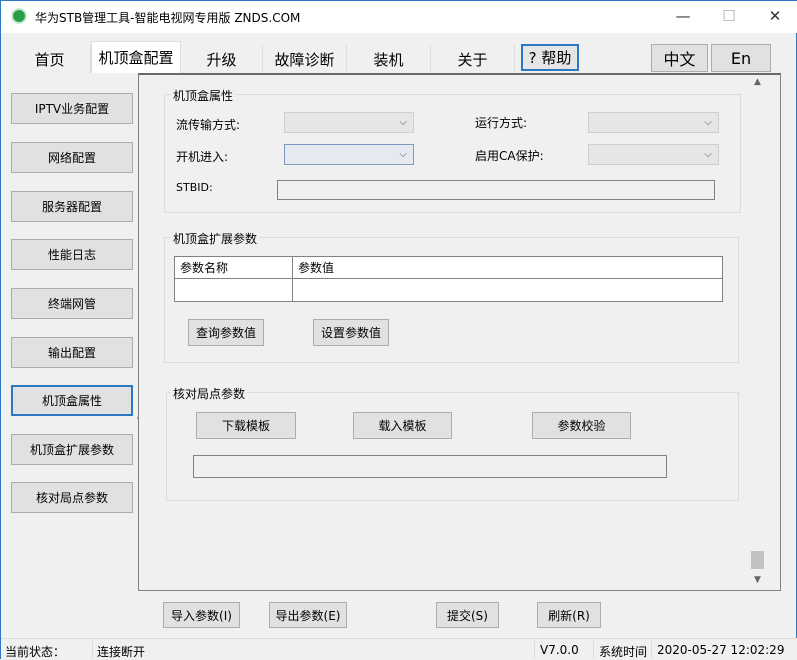  I want to click on ca-label: 启用CA保护:, so click(509, 156).